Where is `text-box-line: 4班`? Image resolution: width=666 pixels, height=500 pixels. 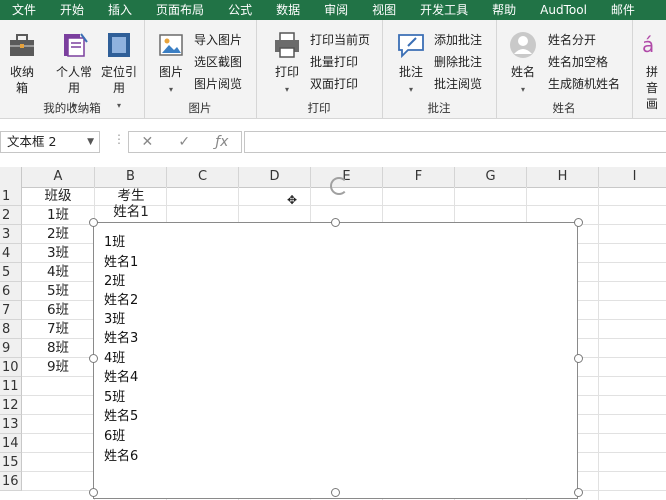 text-box-line: 4班 is located at coordinates (115, 358).